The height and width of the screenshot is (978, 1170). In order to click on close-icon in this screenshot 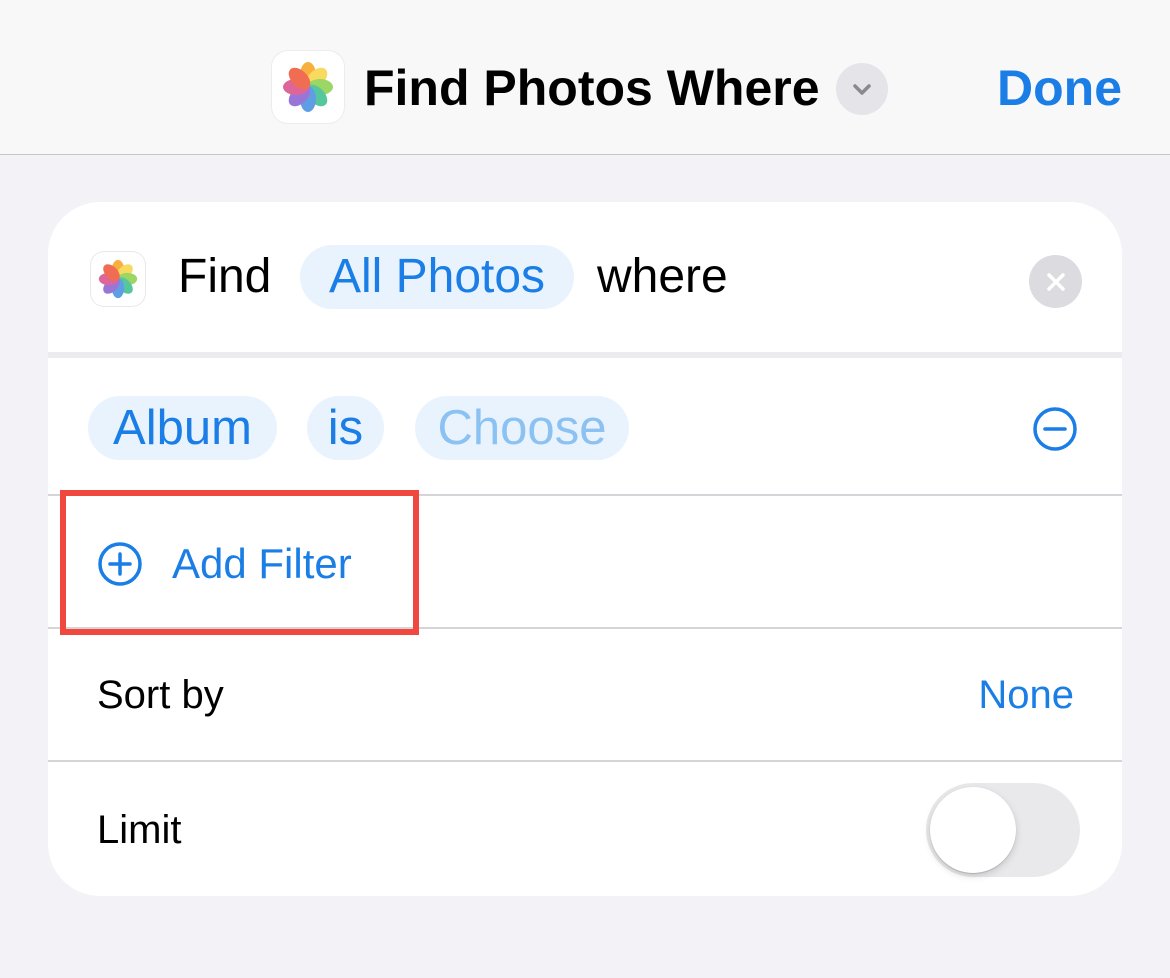, I will do `click(1055, 281)`.